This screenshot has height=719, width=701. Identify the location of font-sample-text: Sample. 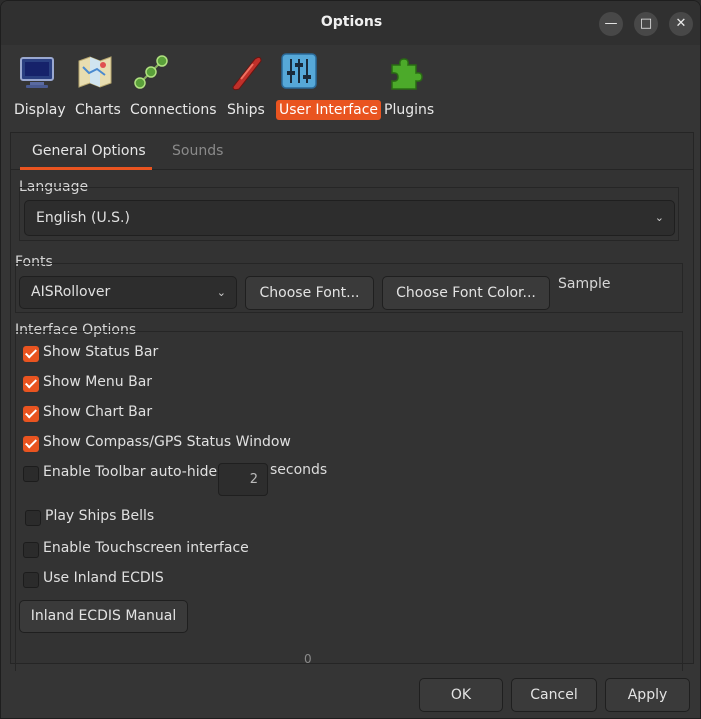
(584, 284).